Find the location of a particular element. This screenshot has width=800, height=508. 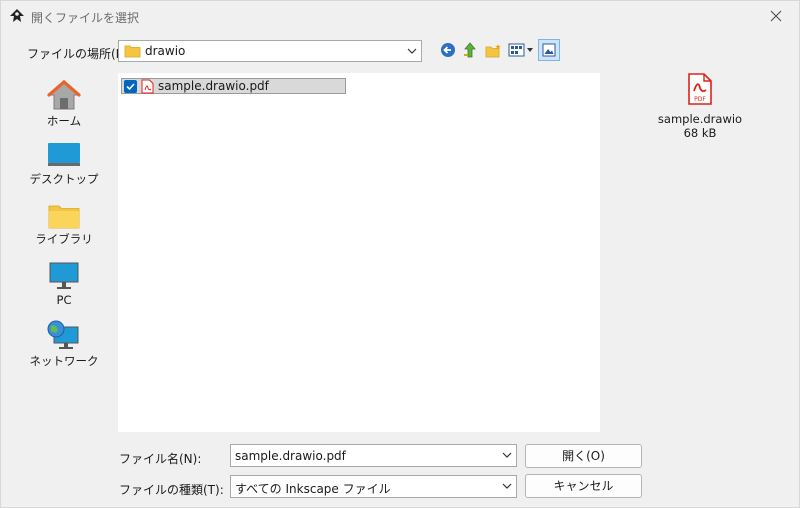

back-arrow-icon is located at coordinates (448, 50).